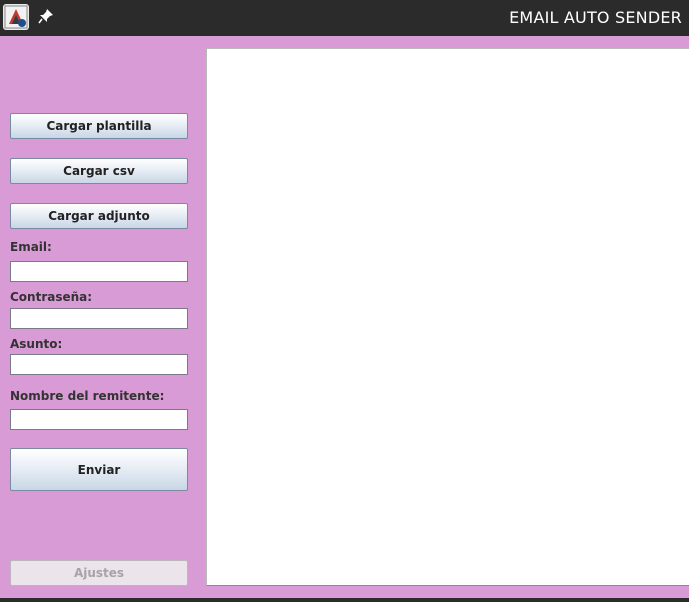 The image size is (689, 602). Describe the element at coordinates (46, 16) in the screenshot. I see `pin-icon` at that location.